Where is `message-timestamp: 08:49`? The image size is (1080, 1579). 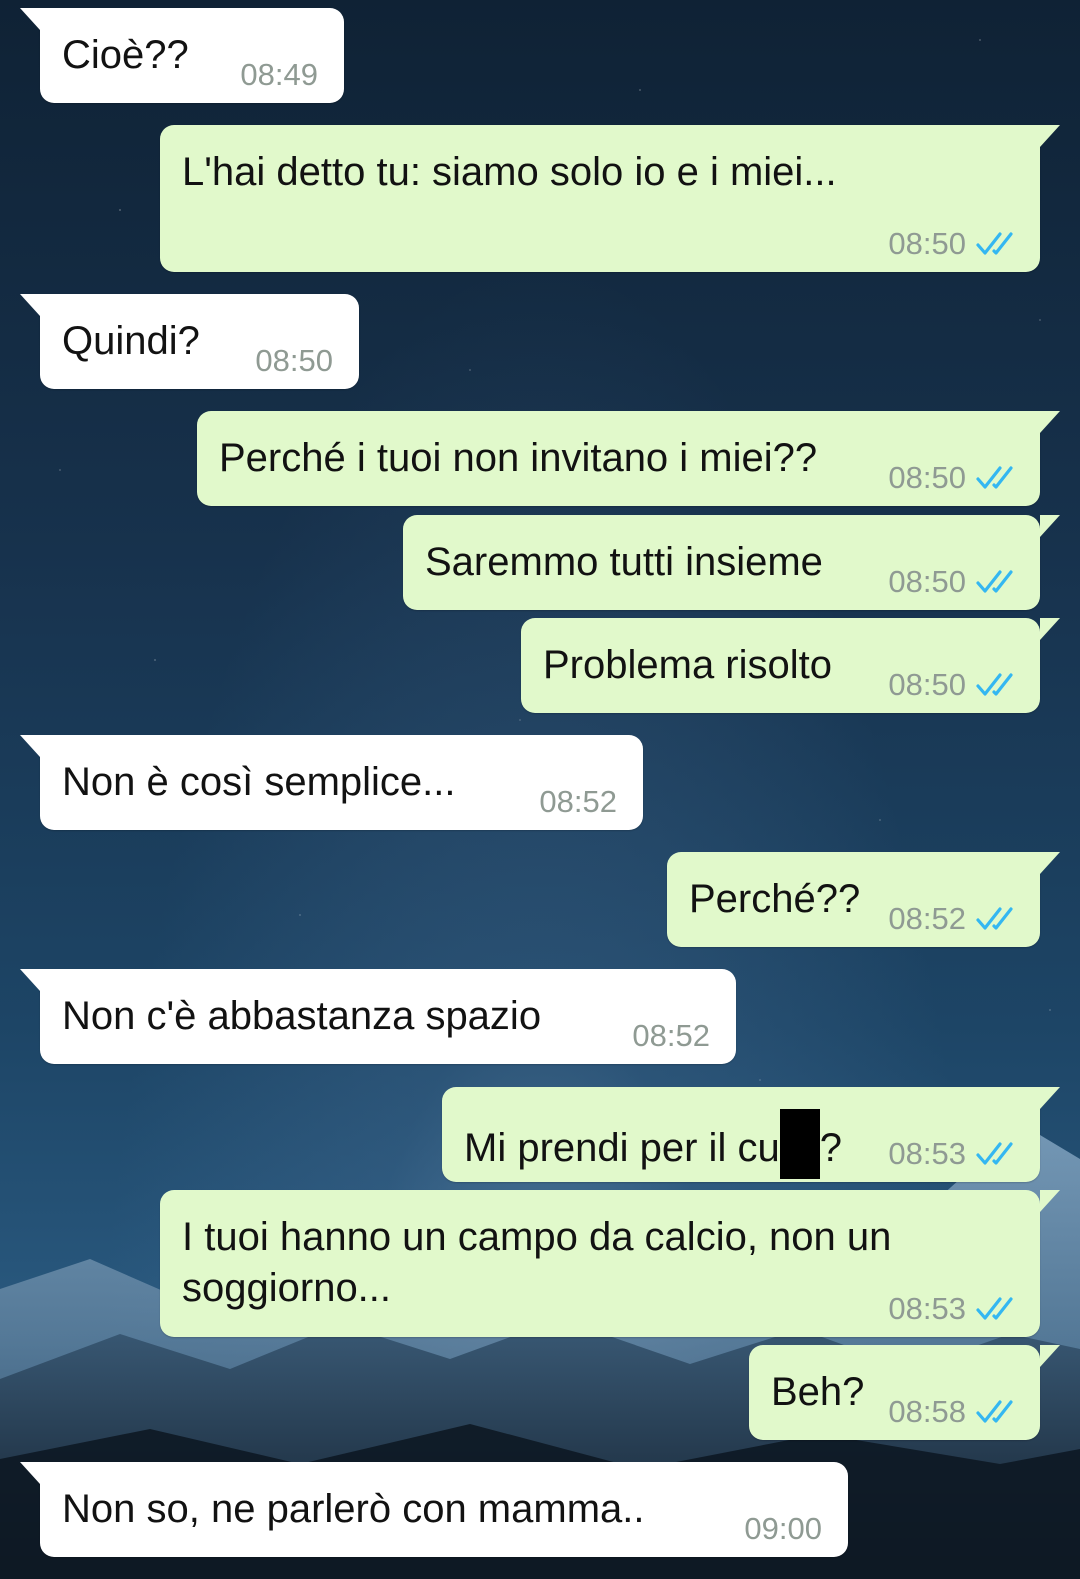
message-timestamp: 08:49 is located at coordinates (279, 74).